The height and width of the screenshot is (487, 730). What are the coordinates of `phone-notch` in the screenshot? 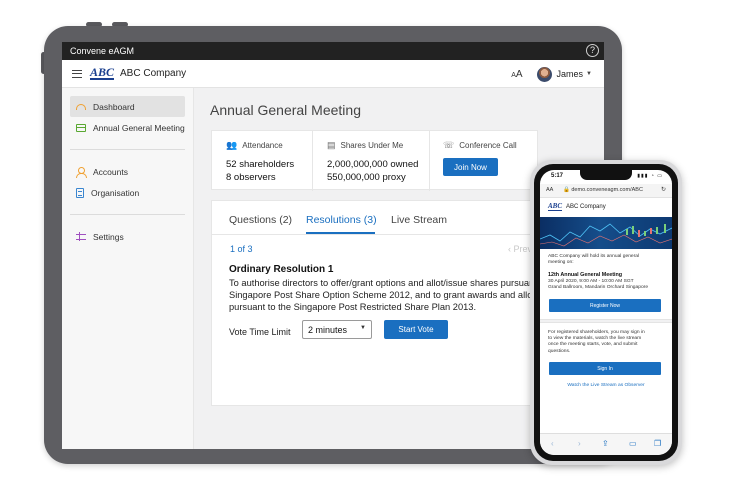 It's located at (606, 175).